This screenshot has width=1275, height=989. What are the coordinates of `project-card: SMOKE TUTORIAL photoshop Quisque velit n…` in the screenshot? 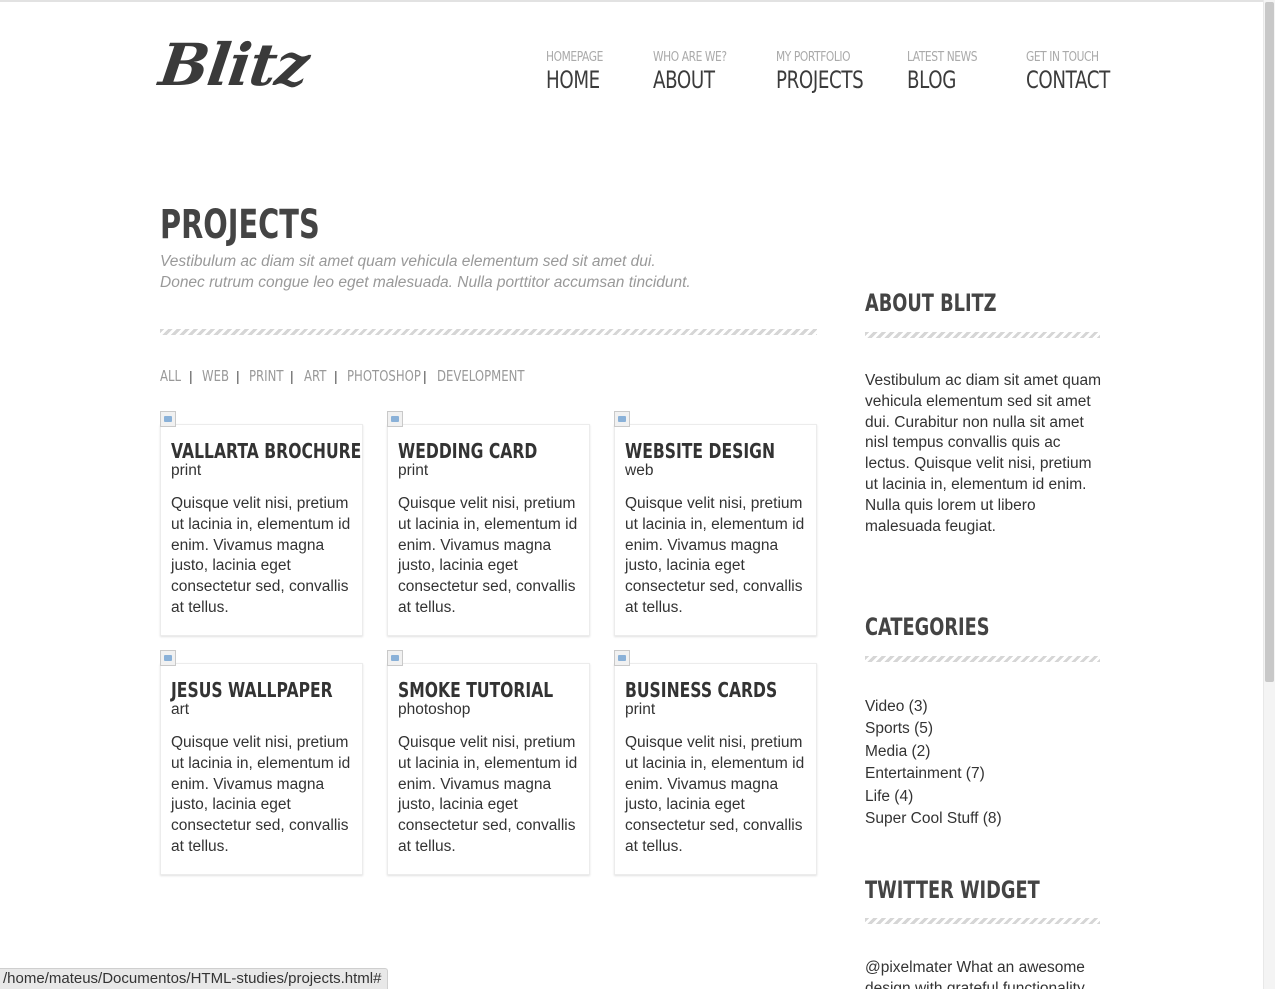 It's located at (488, 762).